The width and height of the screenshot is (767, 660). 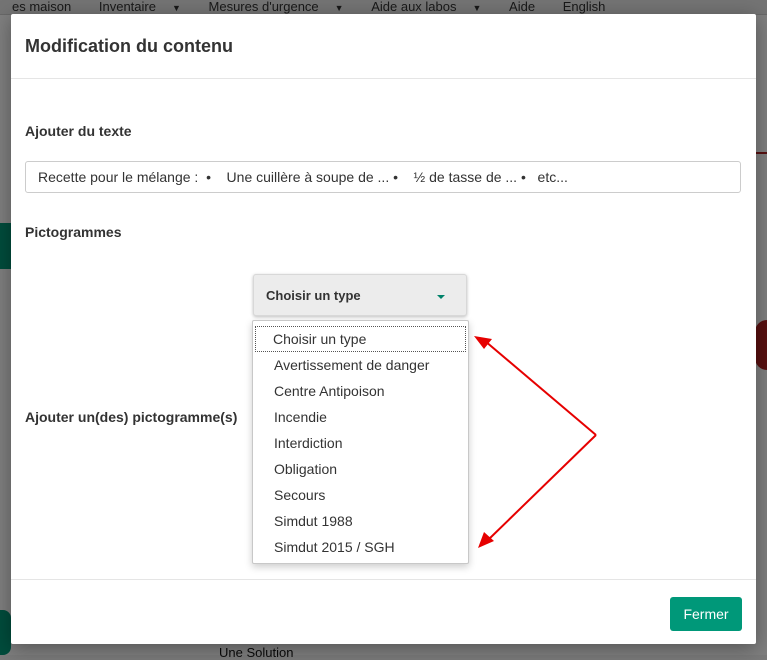 What do you see at coordinates (360, 391) in the screenshot?
I see `dropdown-option-antipoison: Centre Antipoison` at bounding box center [360, 391].